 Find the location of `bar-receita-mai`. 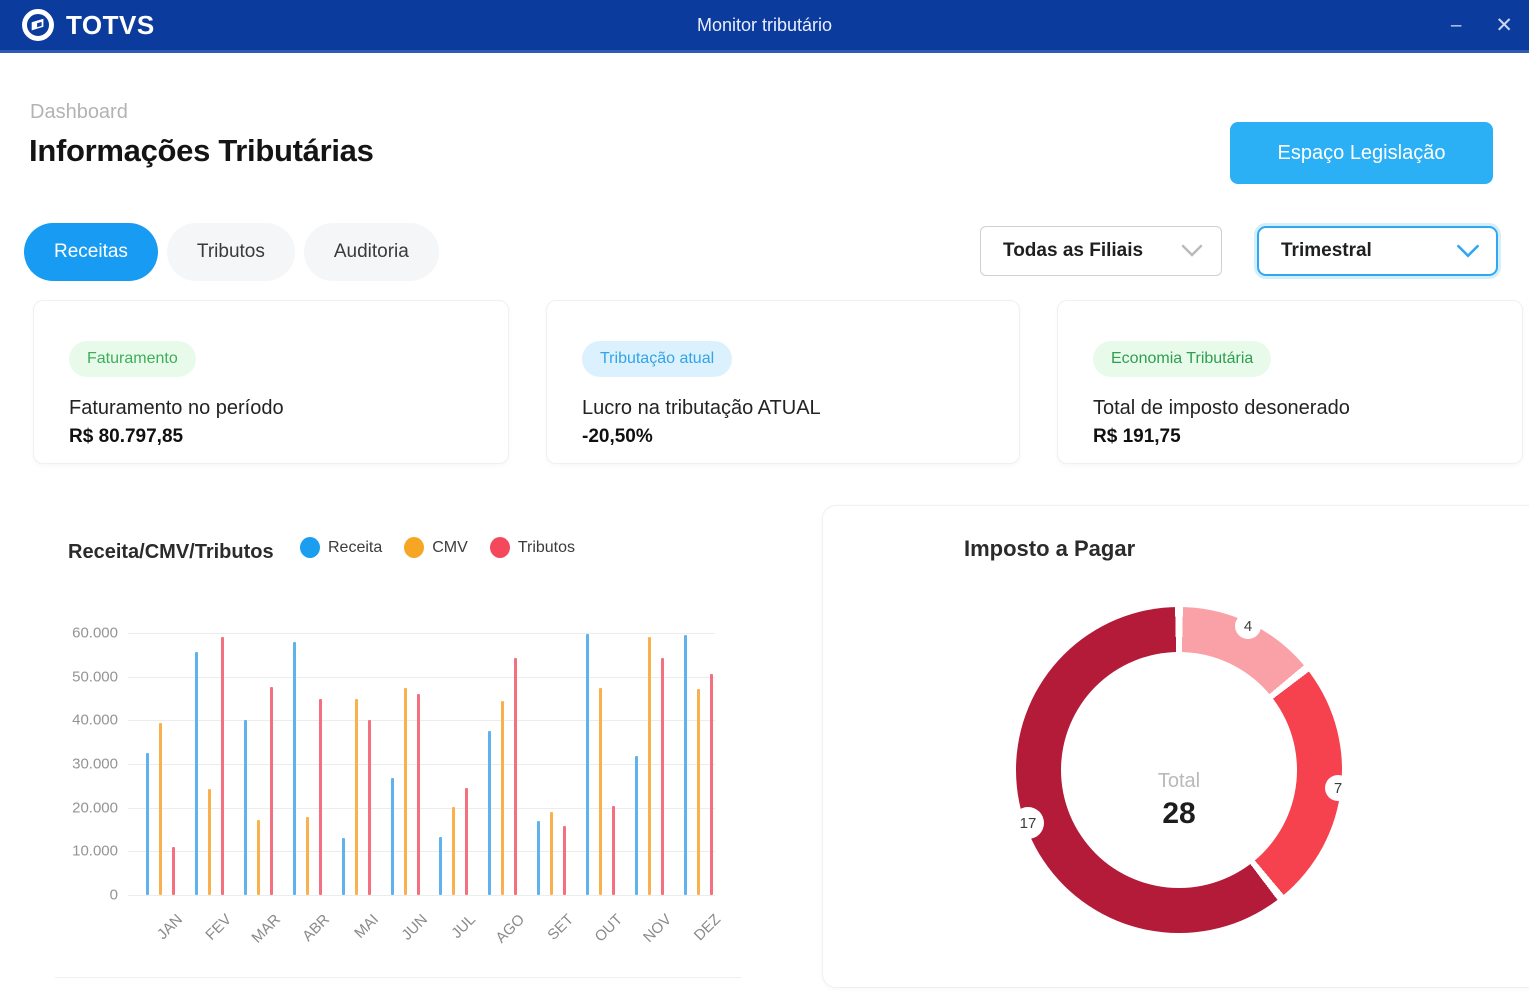

bar-receita-mai is located at coordinates (343, 866).